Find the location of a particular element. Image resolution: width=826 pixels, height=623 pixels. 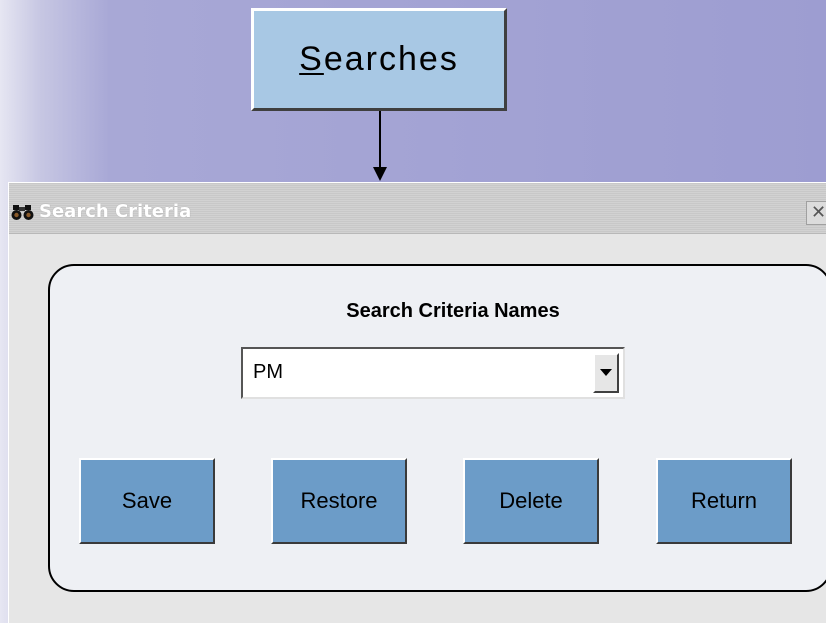

dropdown-arrow-button is located at coordinates (606, 373).